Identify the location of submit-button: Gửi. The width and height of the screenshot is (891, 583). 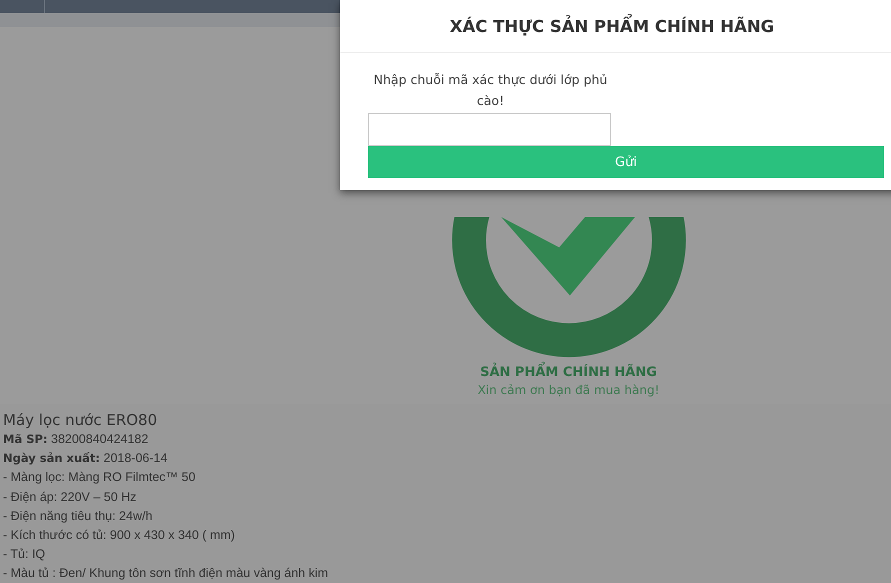
(626, 162).